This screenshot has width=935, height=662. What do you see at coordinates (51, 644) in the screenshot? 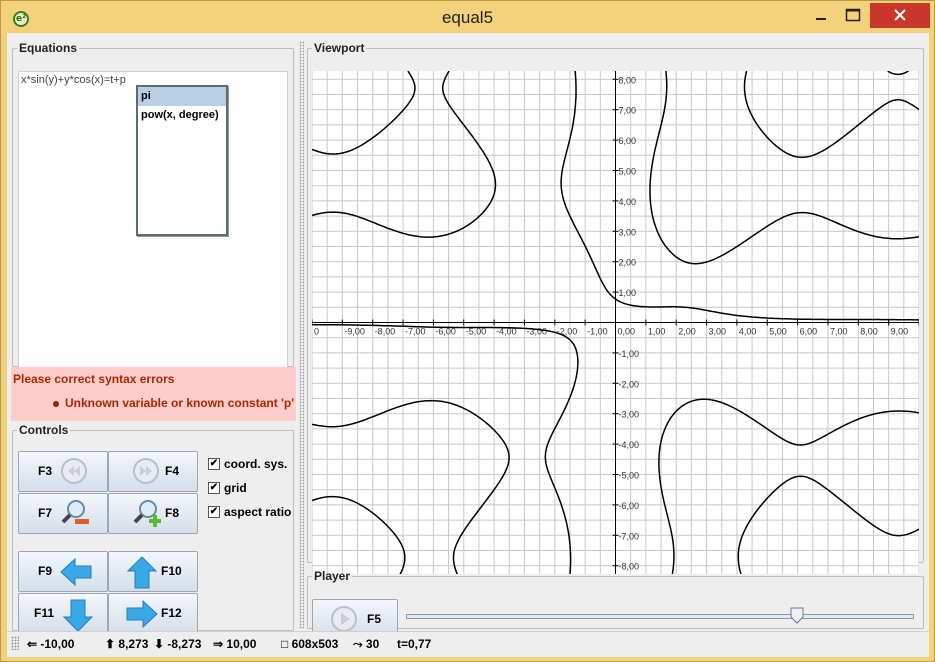
I see `status-left-bound: ⇐ -10,00` at bounding box center [51, 644].